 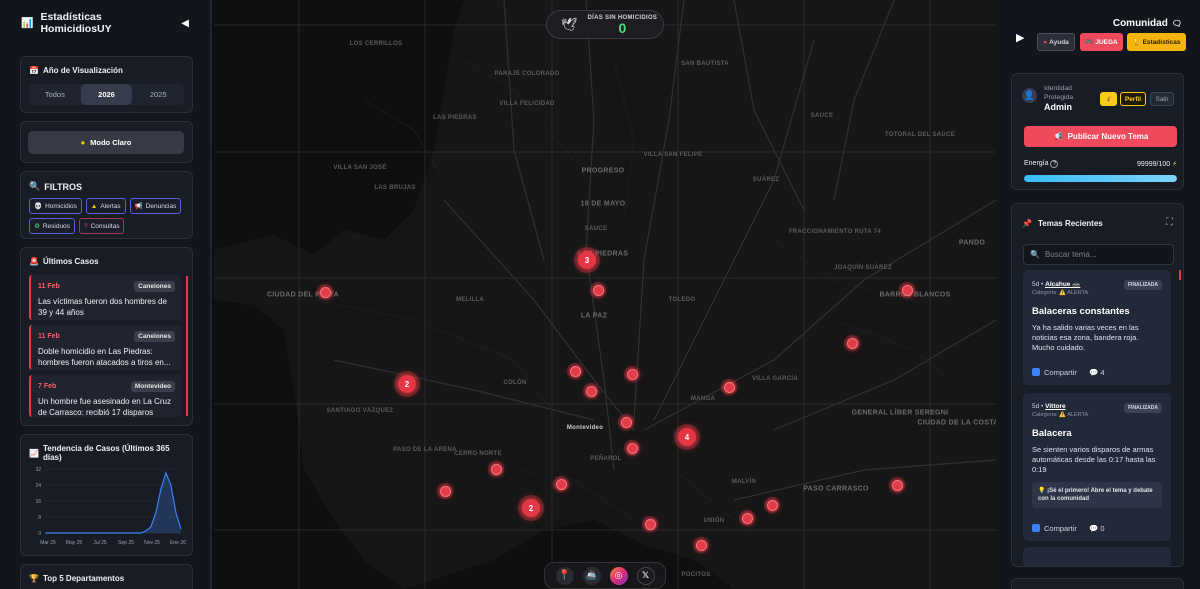 I want to click on next-panel, so click(x=1097, y=583).